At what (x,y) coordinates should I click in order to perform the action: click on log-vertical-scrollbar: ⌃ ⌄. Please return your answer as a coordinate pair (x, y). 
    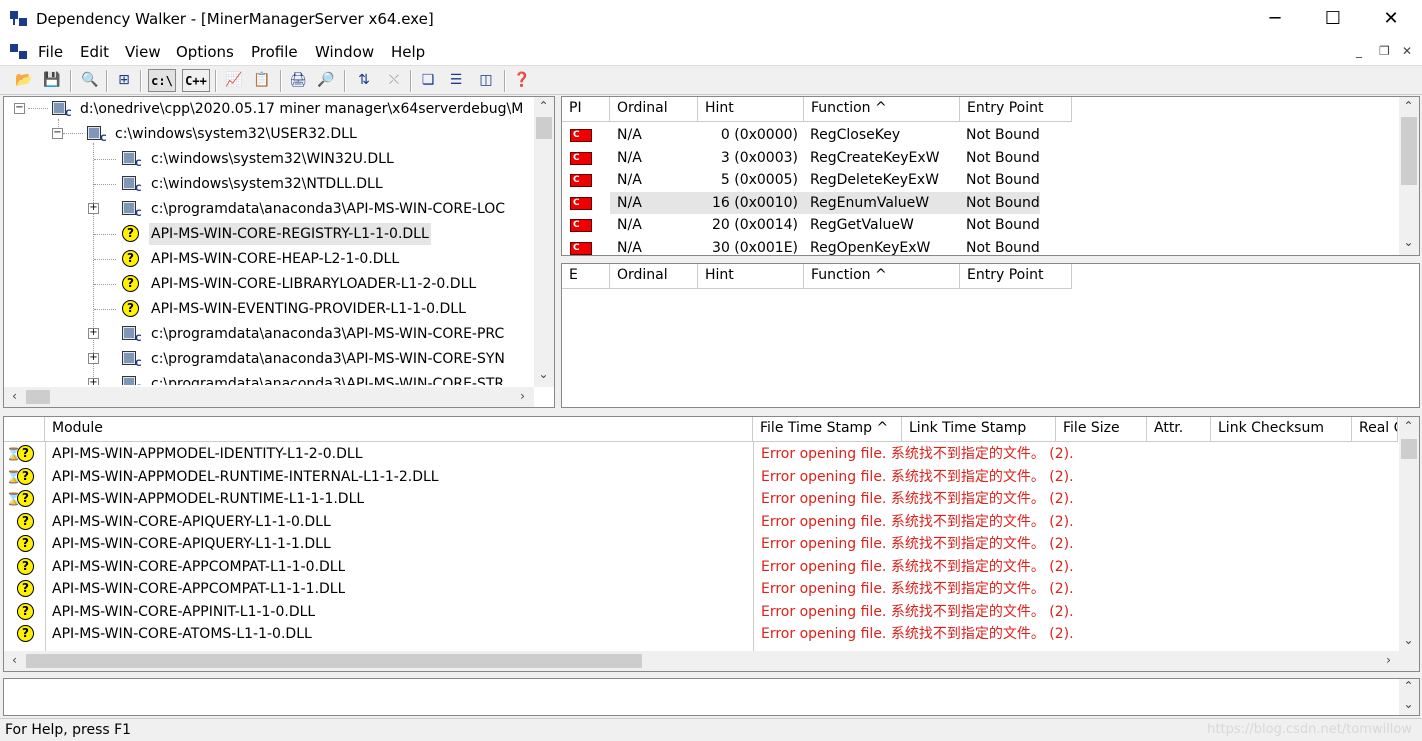
    Looking at the image, I should click on (1409, 697).